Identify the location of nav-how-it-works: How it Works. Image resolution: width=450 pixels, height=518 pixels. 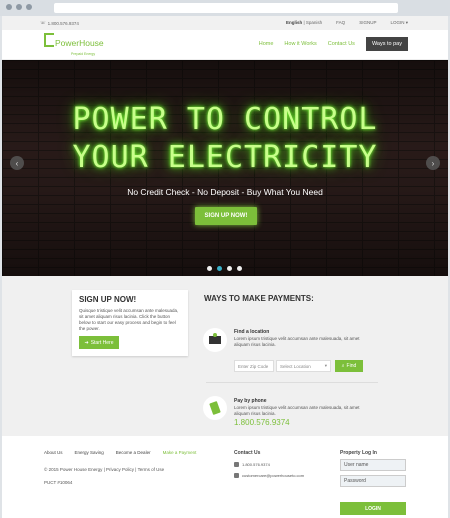
(300, 44).